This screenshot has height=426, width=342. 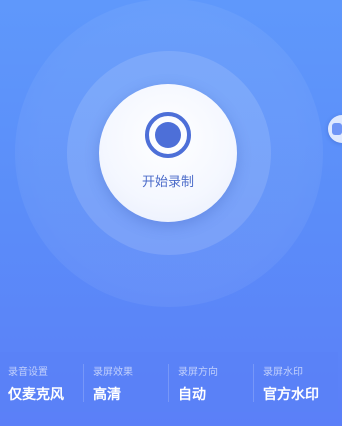 I want to click on setting-value: 自动, so click(x=192, y=395).